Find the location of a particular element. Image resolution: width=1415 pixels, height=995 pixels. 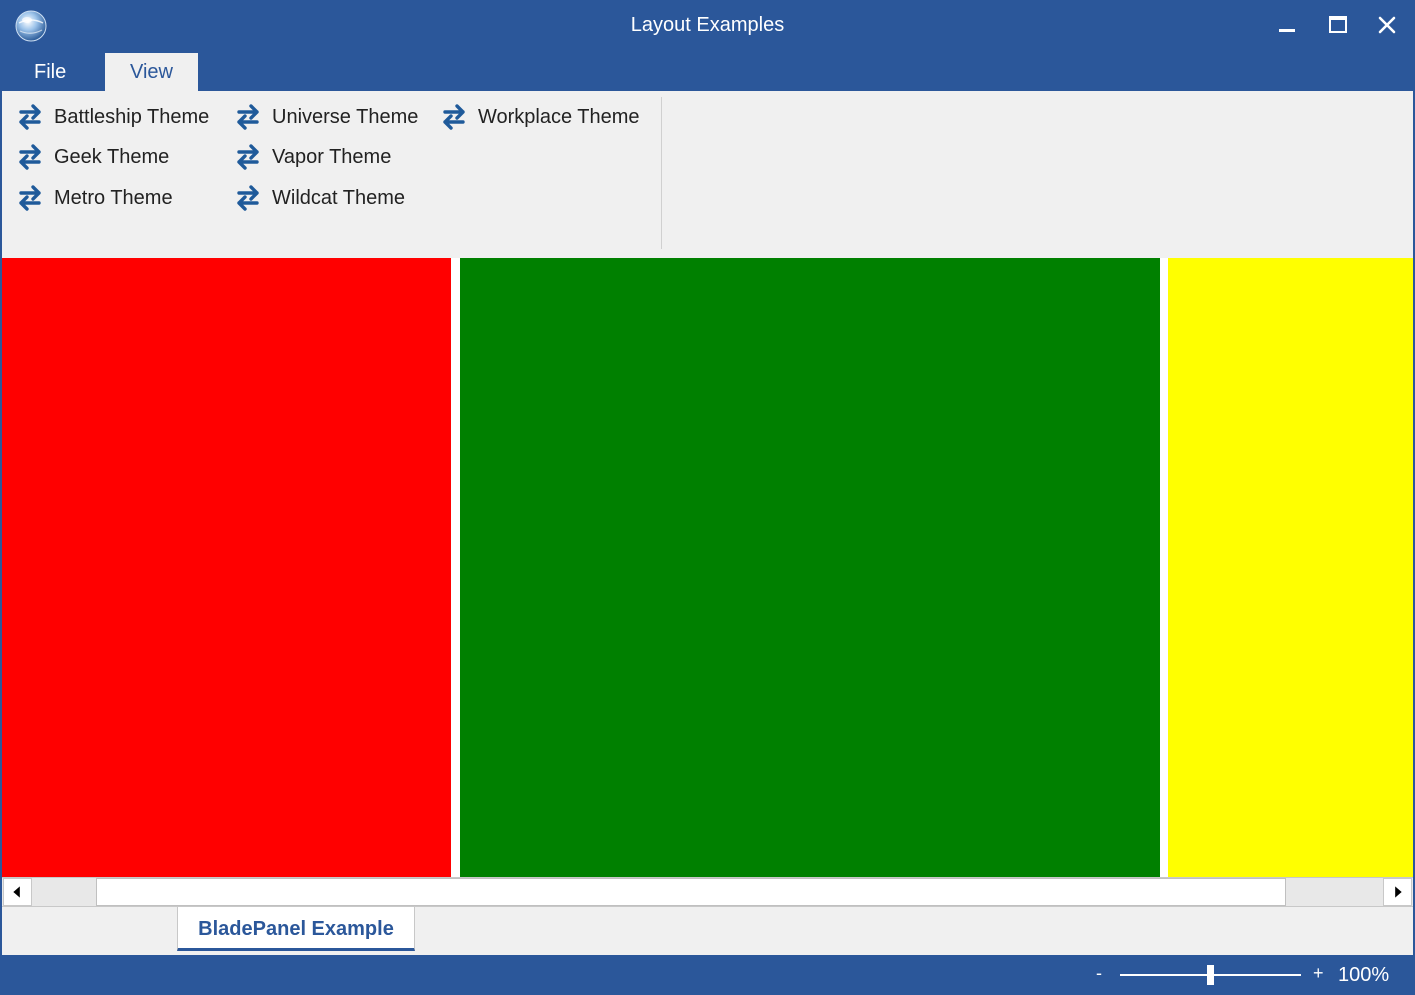

theme-label: Vapor Theme is located at coordinates (332, 156).